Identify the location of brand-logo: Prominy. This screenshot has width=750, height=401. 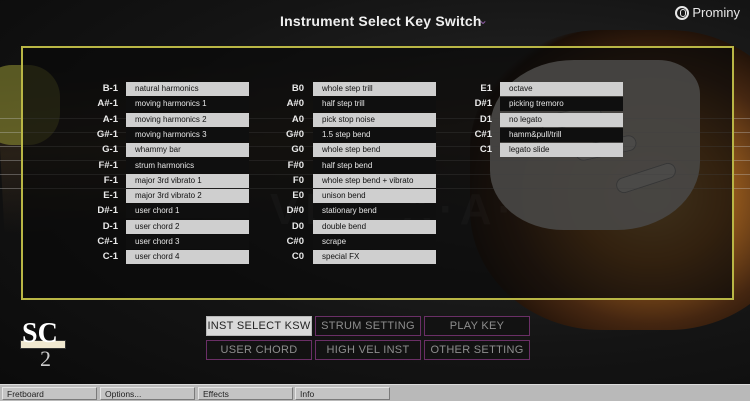
(707, 12).